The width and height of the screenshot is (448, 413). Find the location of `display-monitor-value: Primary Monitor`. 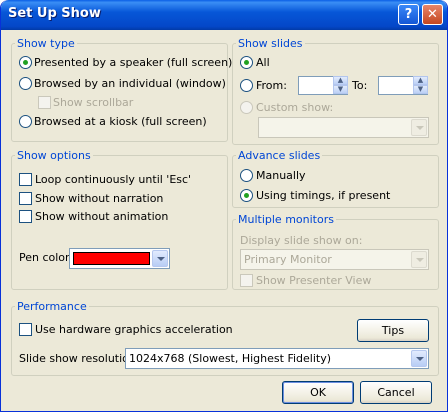

display-monitor-value: Primary Monitor is located at coordinates (288, 259).